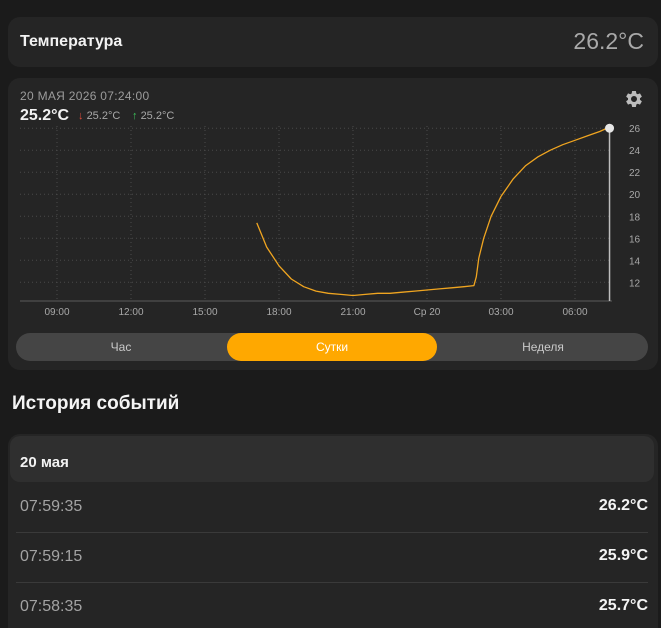 Image resolution: width=661 pixels, height=628 pixels. Describe the element at coordinates (500, 312) in the screenshot. I see `x-tick-label: 03:00` at that location.